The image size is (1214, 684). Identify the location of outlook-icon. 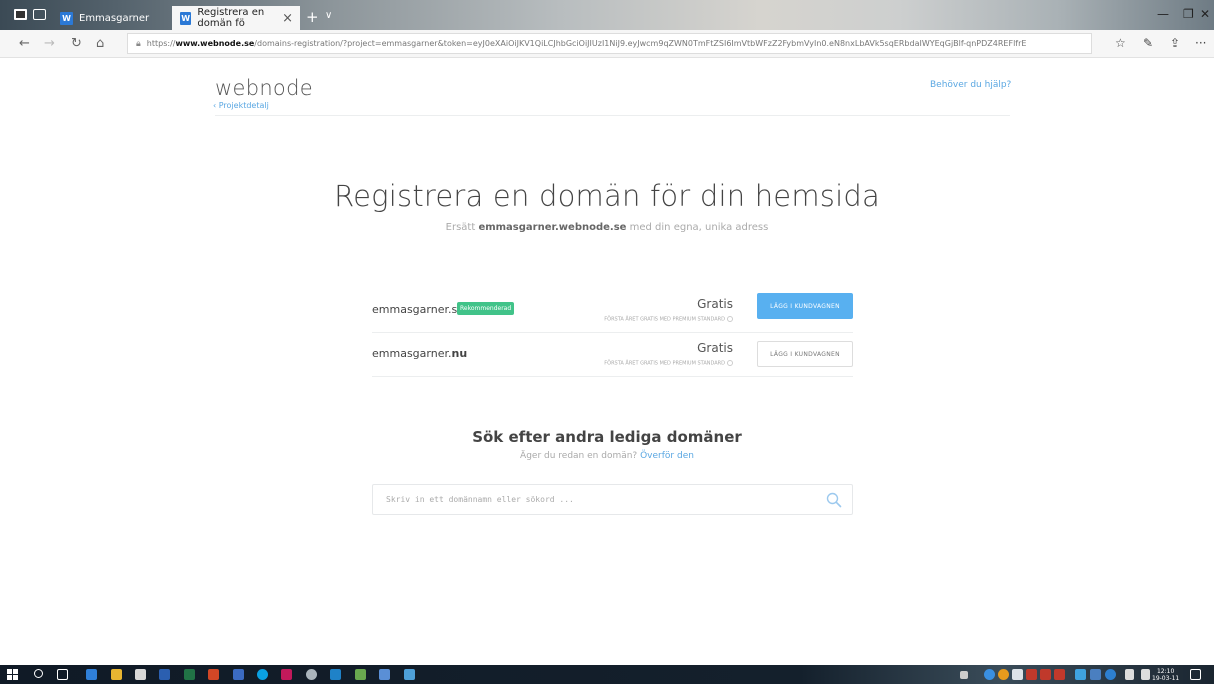
(164, 674).